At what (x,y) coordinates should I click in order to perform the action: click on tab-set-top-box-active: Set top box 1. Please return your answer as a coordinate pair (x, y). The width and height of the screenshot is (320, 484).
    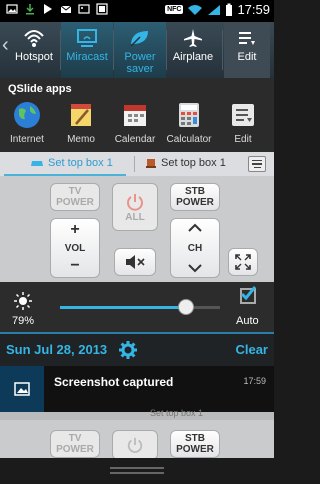
    Looking at the image, I should click on (71, 163).